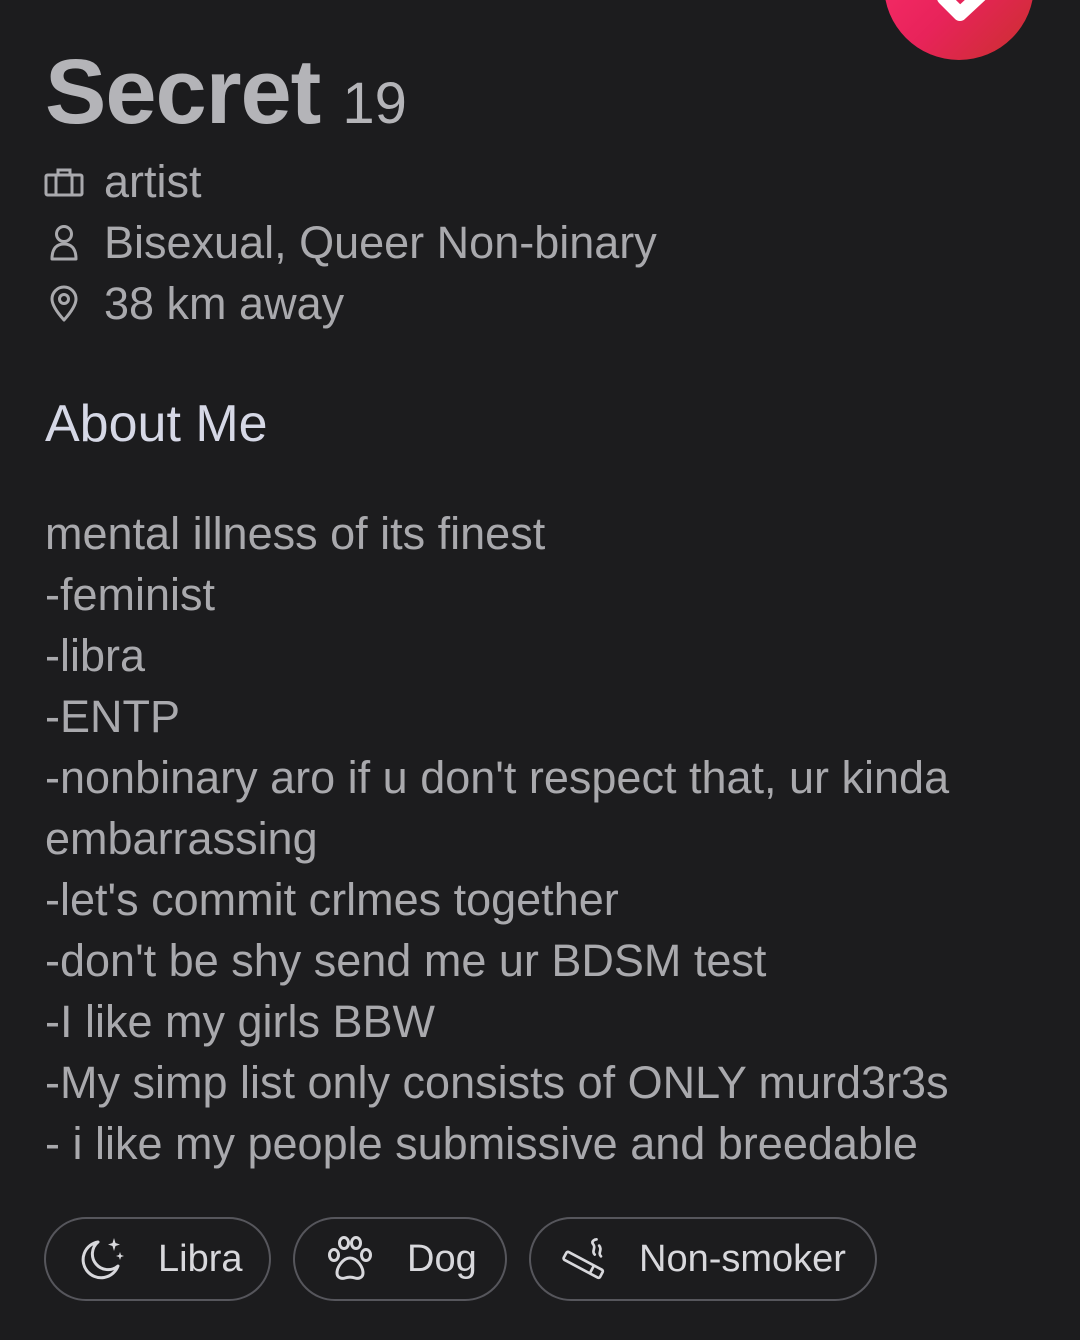 The height and width of the screenshot is (1340, 1080). Describe the element at coordinates (200, 1258) in the screenshot. I see `tag-label: Libra` at that location.